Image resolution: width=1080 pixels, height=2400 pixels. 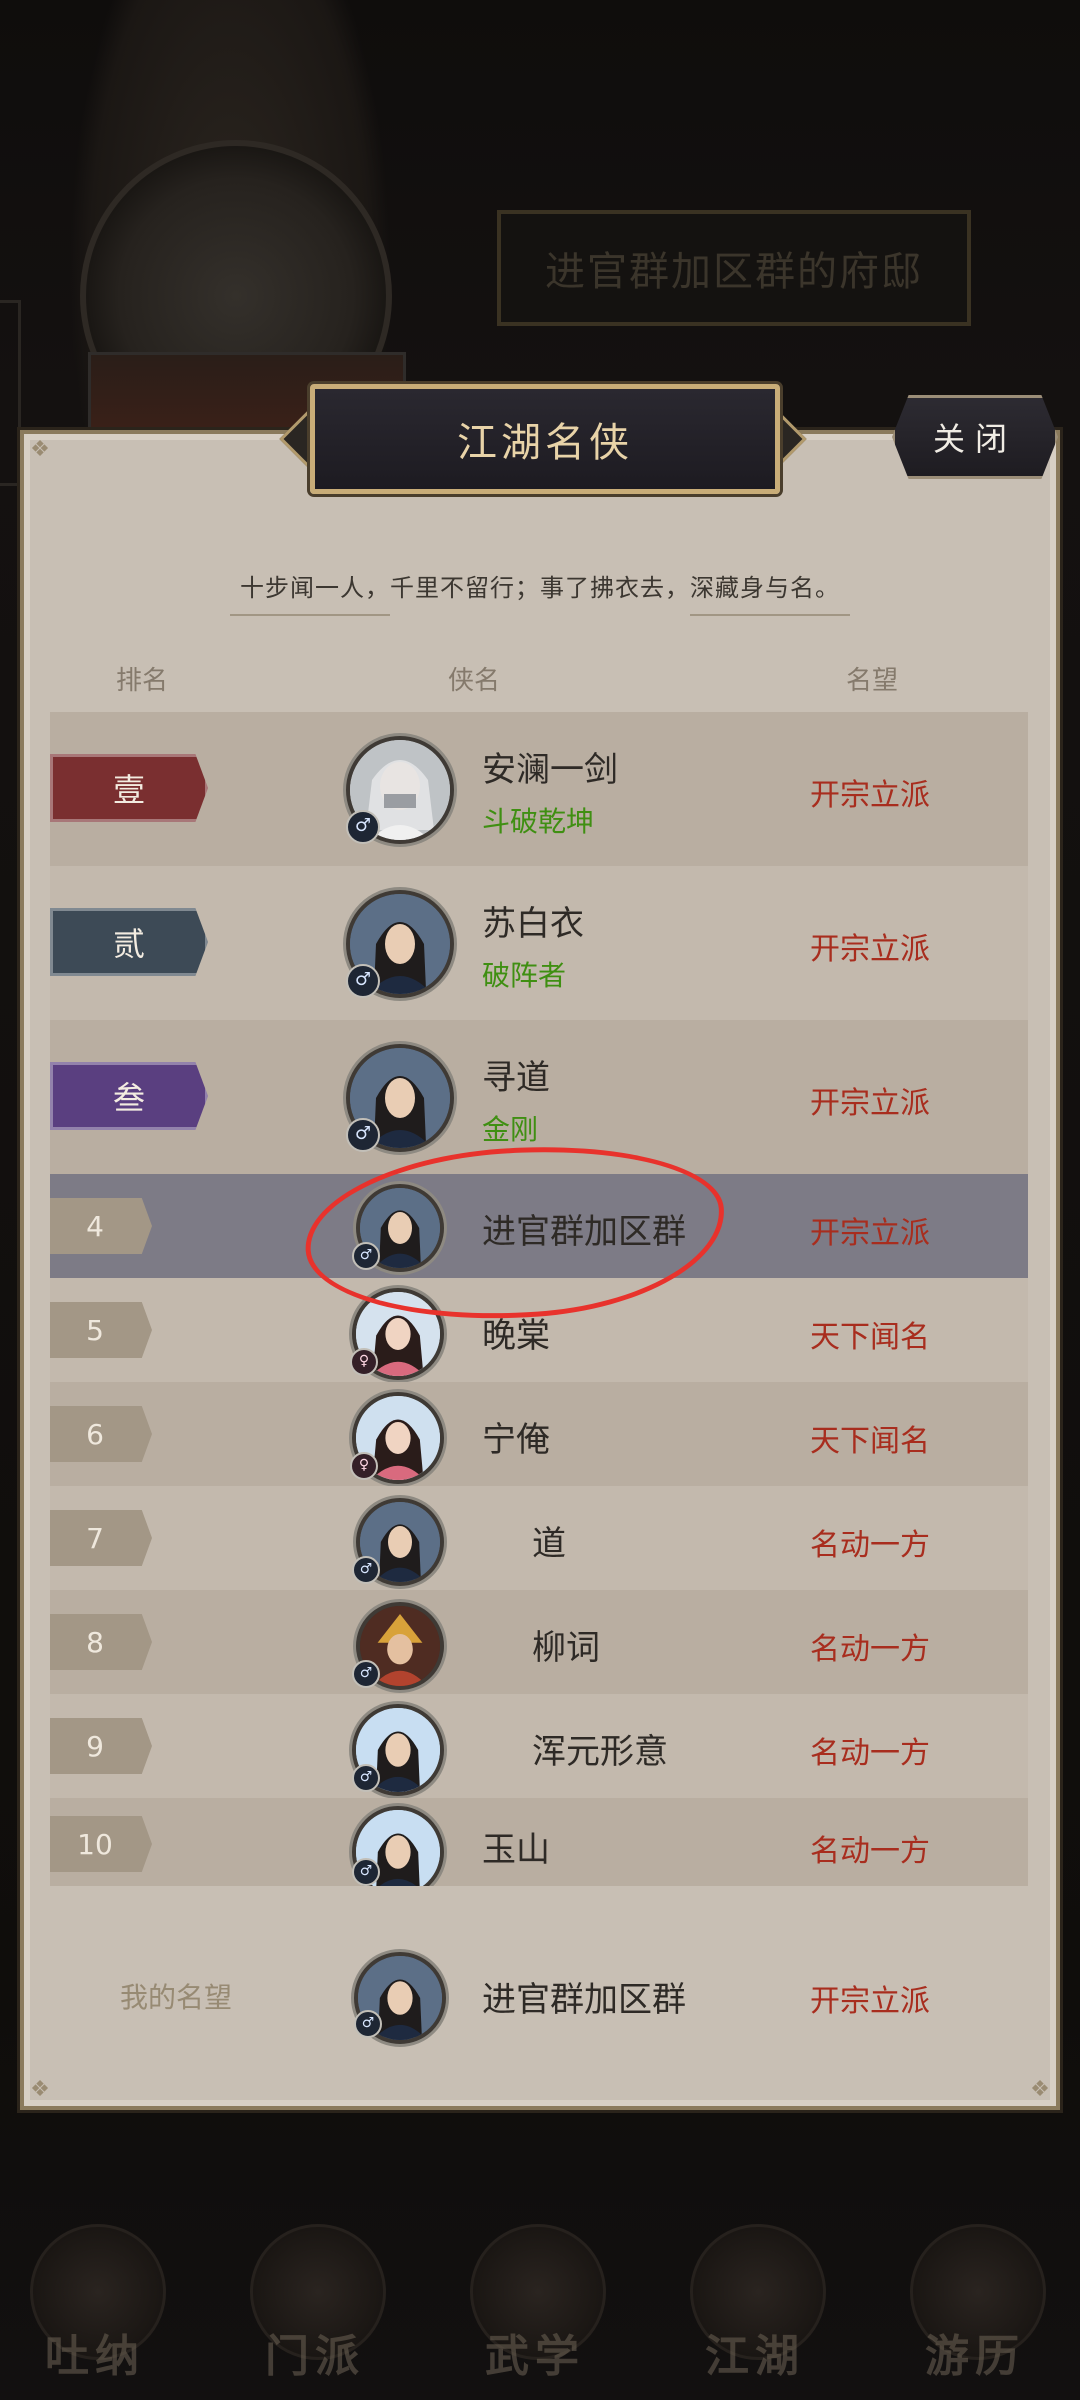 I want to click on rank-badge: 10, so click(x=101, y=1844).